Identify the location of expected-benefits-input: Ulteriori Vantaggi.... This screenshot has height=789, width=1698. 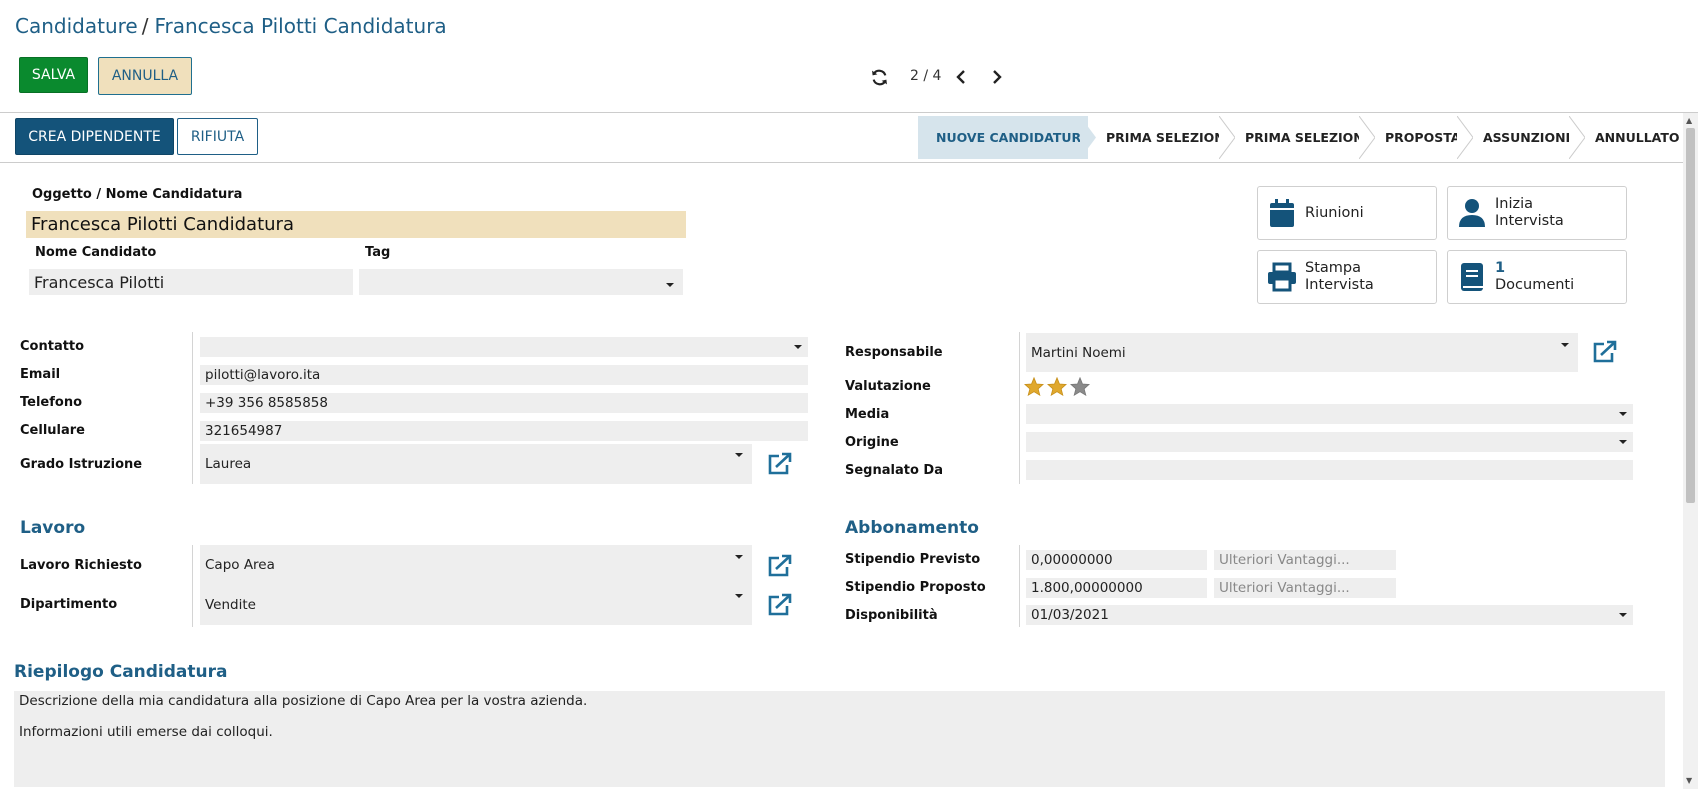
(1305, 560).